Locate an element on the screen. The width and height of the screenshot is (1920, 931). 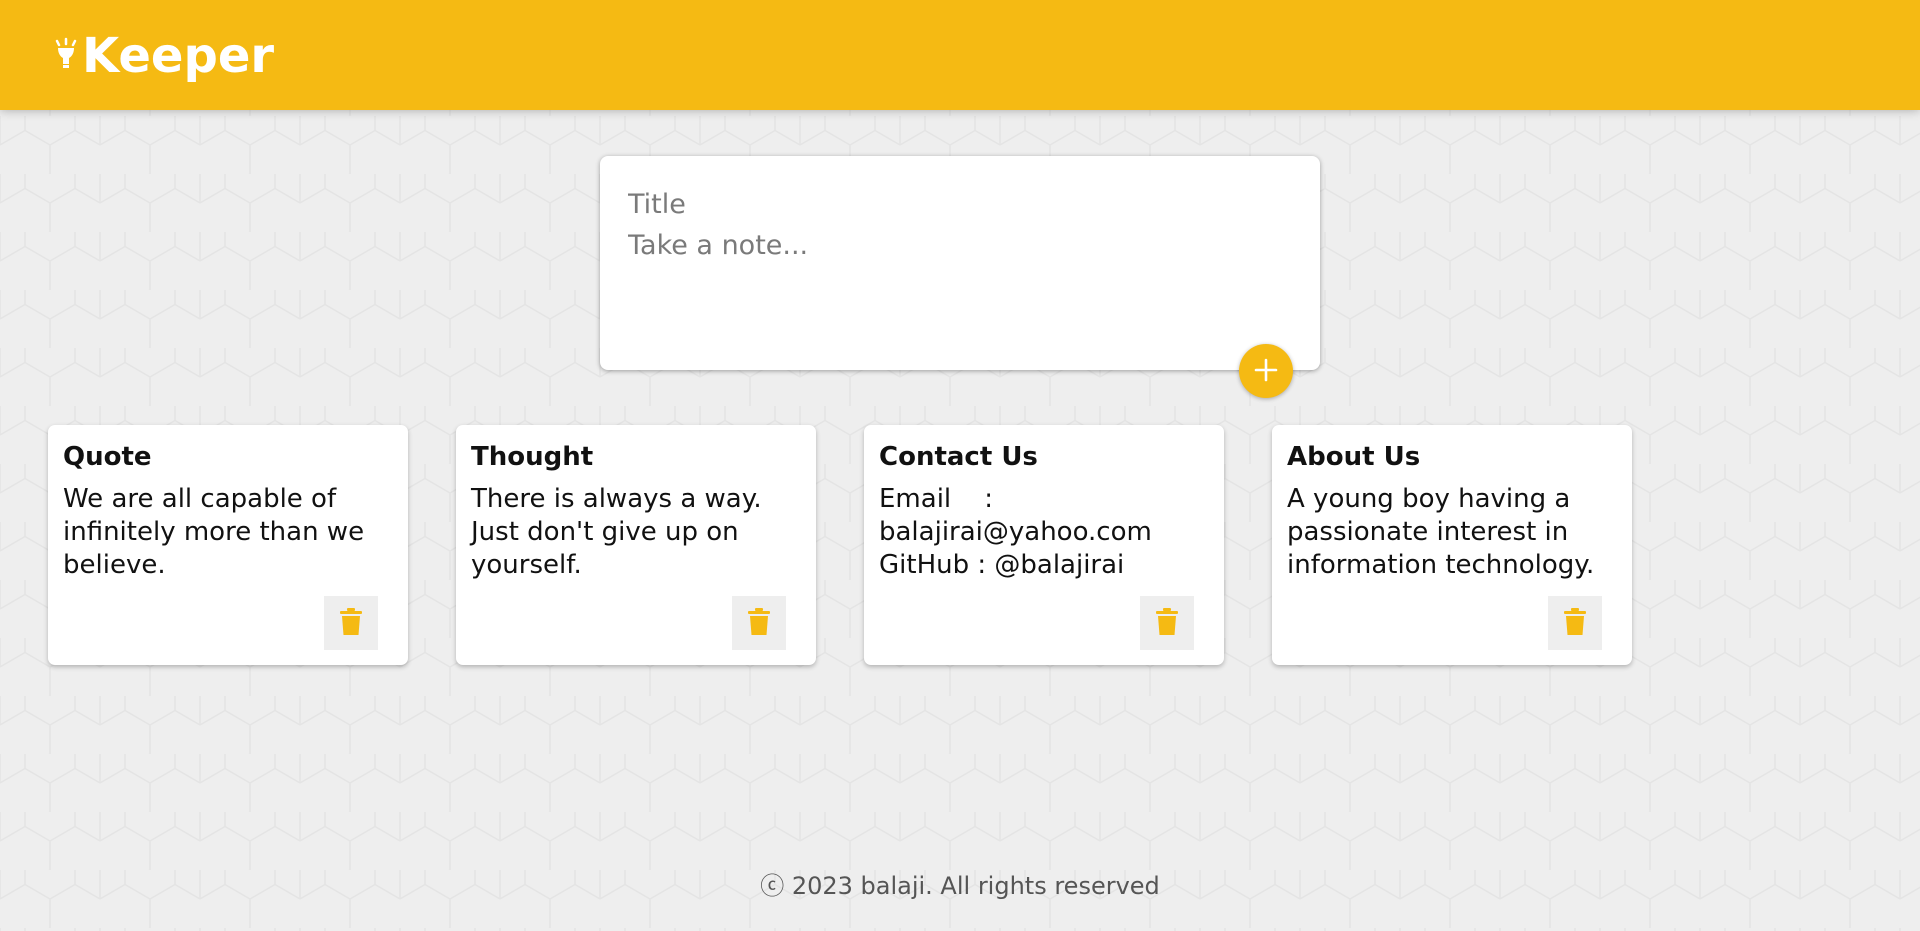
brand: Keeper is located at coordinates (163, 56).